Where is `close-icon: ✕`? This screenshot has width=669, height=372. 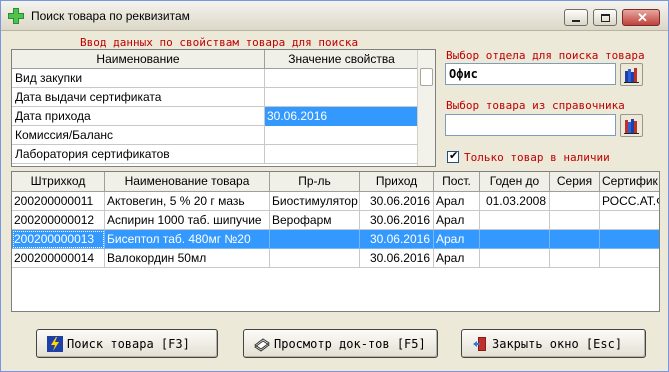 close-icon: ✕ is located at coordinates (642, 17).